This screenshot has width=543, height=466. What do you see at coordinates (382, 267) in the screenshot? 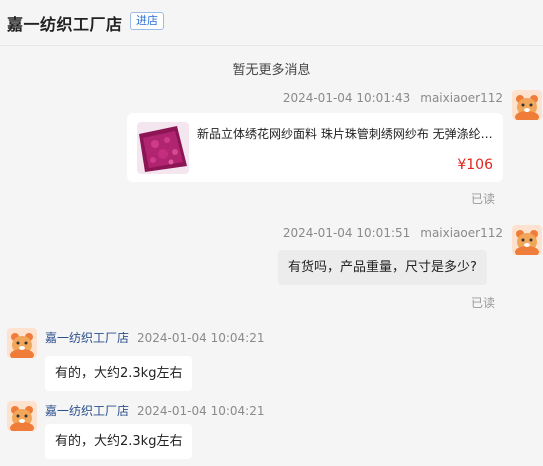
I see `message-bubble: 有货吗，产品重量，尺寸是多少?` at bounding box center [382, 267].